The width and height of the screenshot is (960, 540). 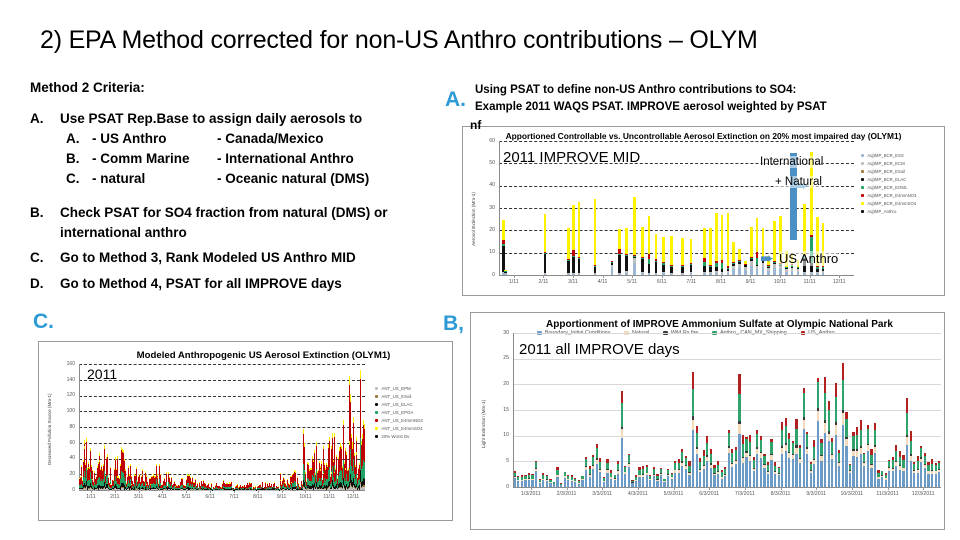 What do you see at coordinates (258, 179) in the screenshot?
I see `criteria-subitem-c: C. - natural - Oceanic natural (DMS)` at bounding box center [258, 179].